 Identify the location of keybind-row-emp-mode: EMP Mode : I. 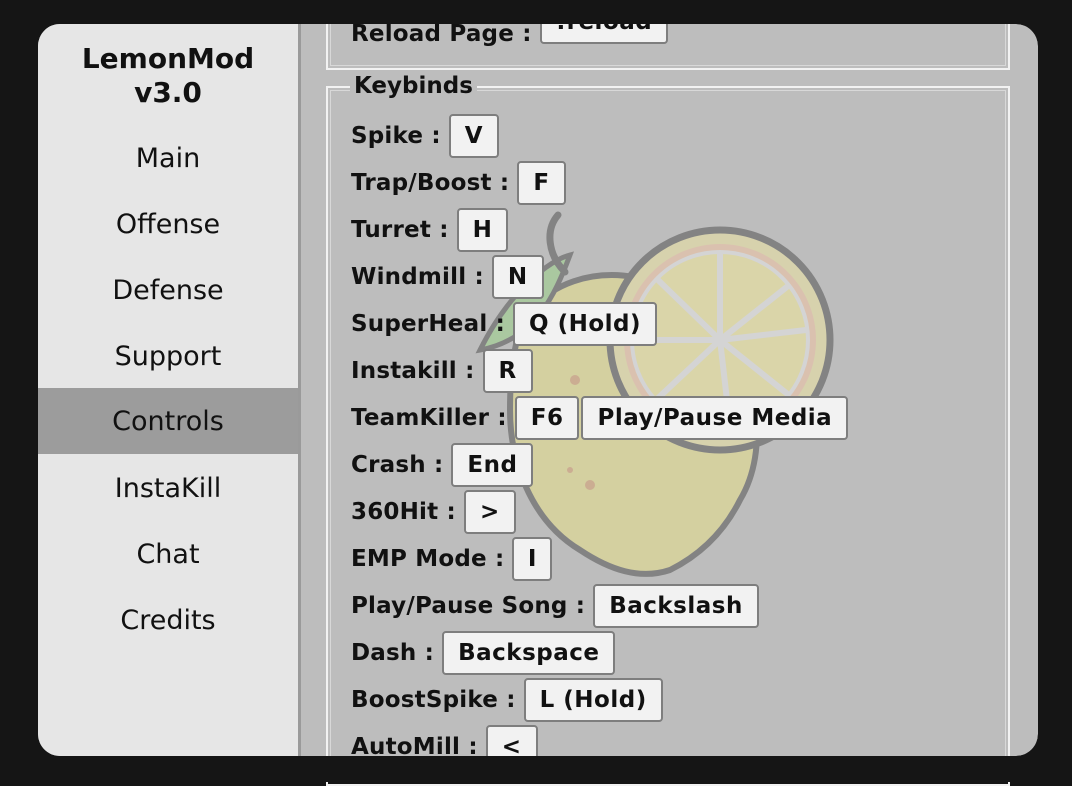
(452, 559).